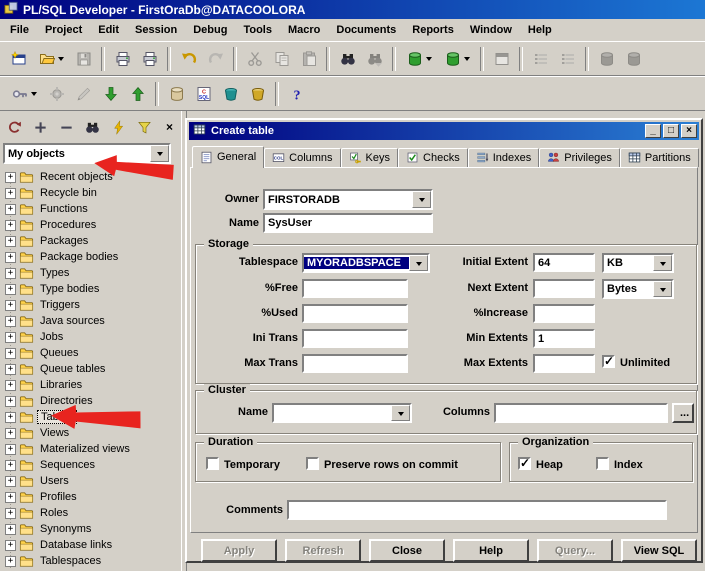 This screenshot has height=571, width=705. I want to click on max-extents-input, so click(564, 363).